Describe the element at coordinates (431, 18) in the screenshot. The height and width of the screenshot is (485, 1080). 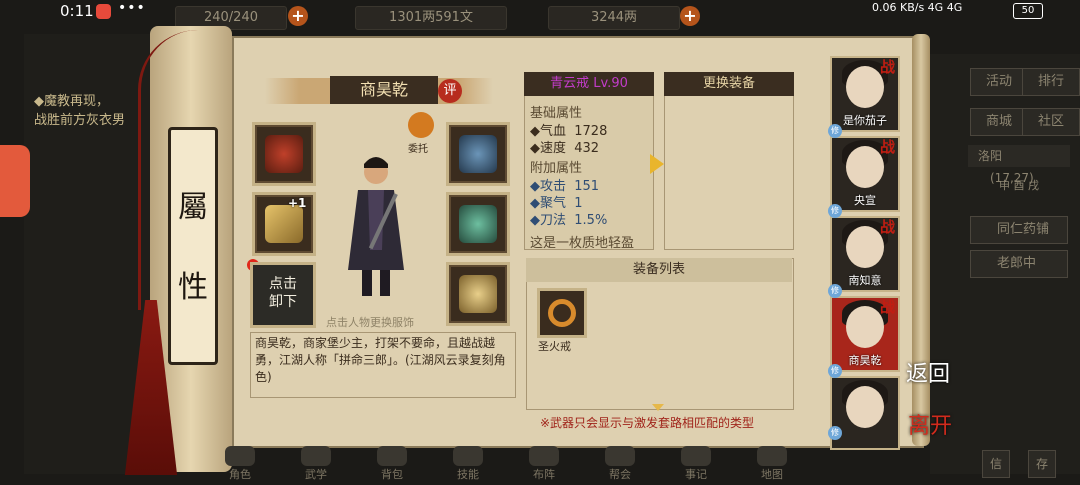
I see `copper-counter: 1301两591文` at that location.